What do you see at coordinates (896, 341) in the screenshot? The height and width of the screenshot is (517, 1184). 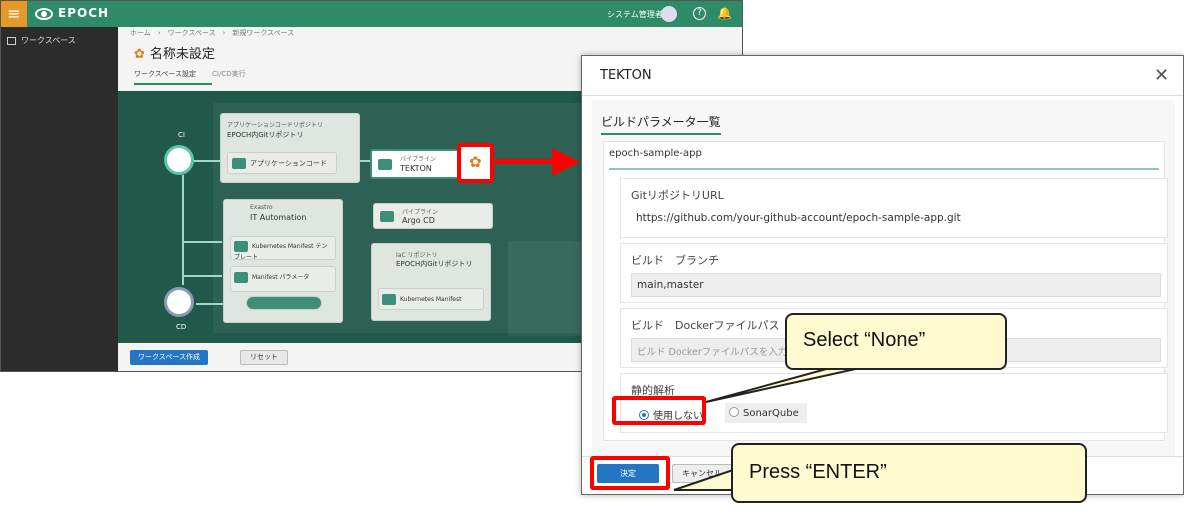 I see `callout-select-none: Select “None”` at bounding box center [896, 341].